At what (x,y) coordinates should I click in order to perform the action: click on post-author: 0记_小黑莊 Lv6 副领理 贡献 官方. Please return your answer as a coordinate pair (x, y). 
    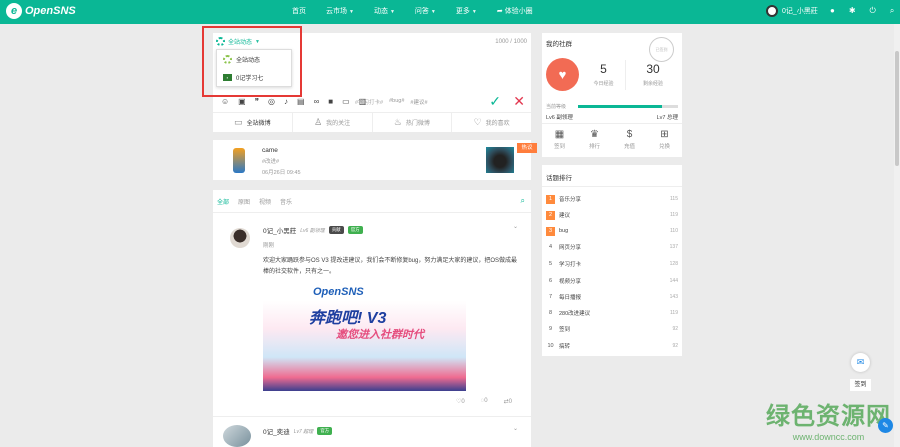
    Looking at the image, I should click on (313, 230).